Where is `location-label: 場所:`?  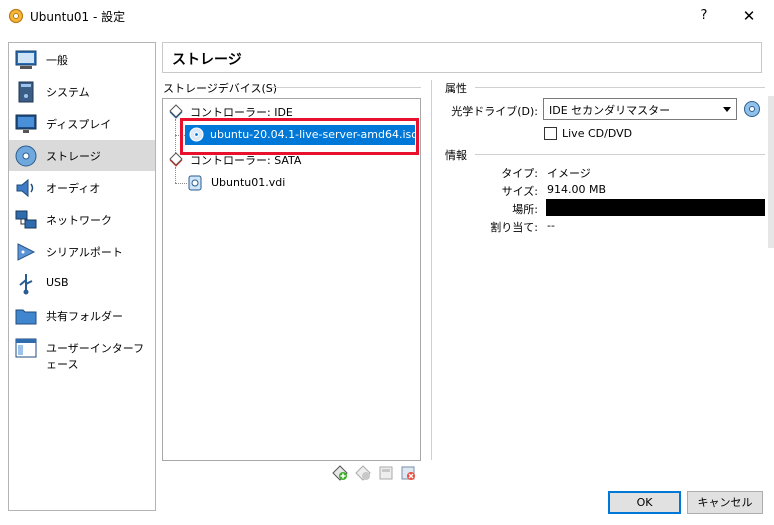 location-label: 場所: is located at coordinates (525, 209).